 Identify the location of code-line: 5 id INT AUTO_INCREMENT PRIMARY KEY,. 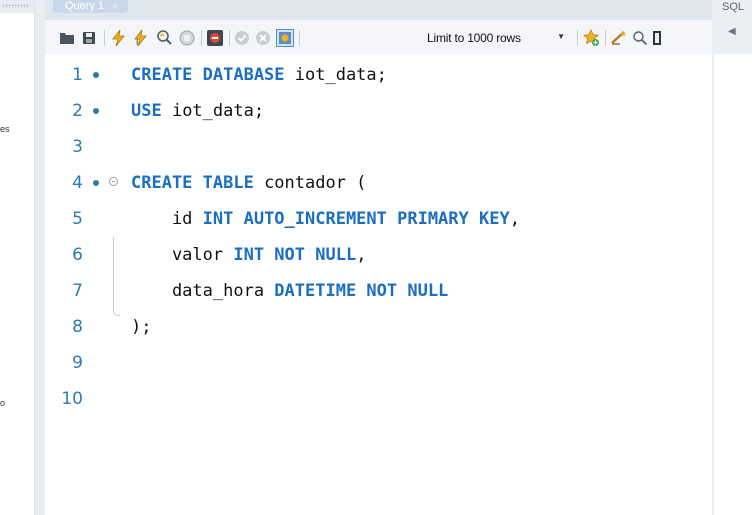
(378, 219).